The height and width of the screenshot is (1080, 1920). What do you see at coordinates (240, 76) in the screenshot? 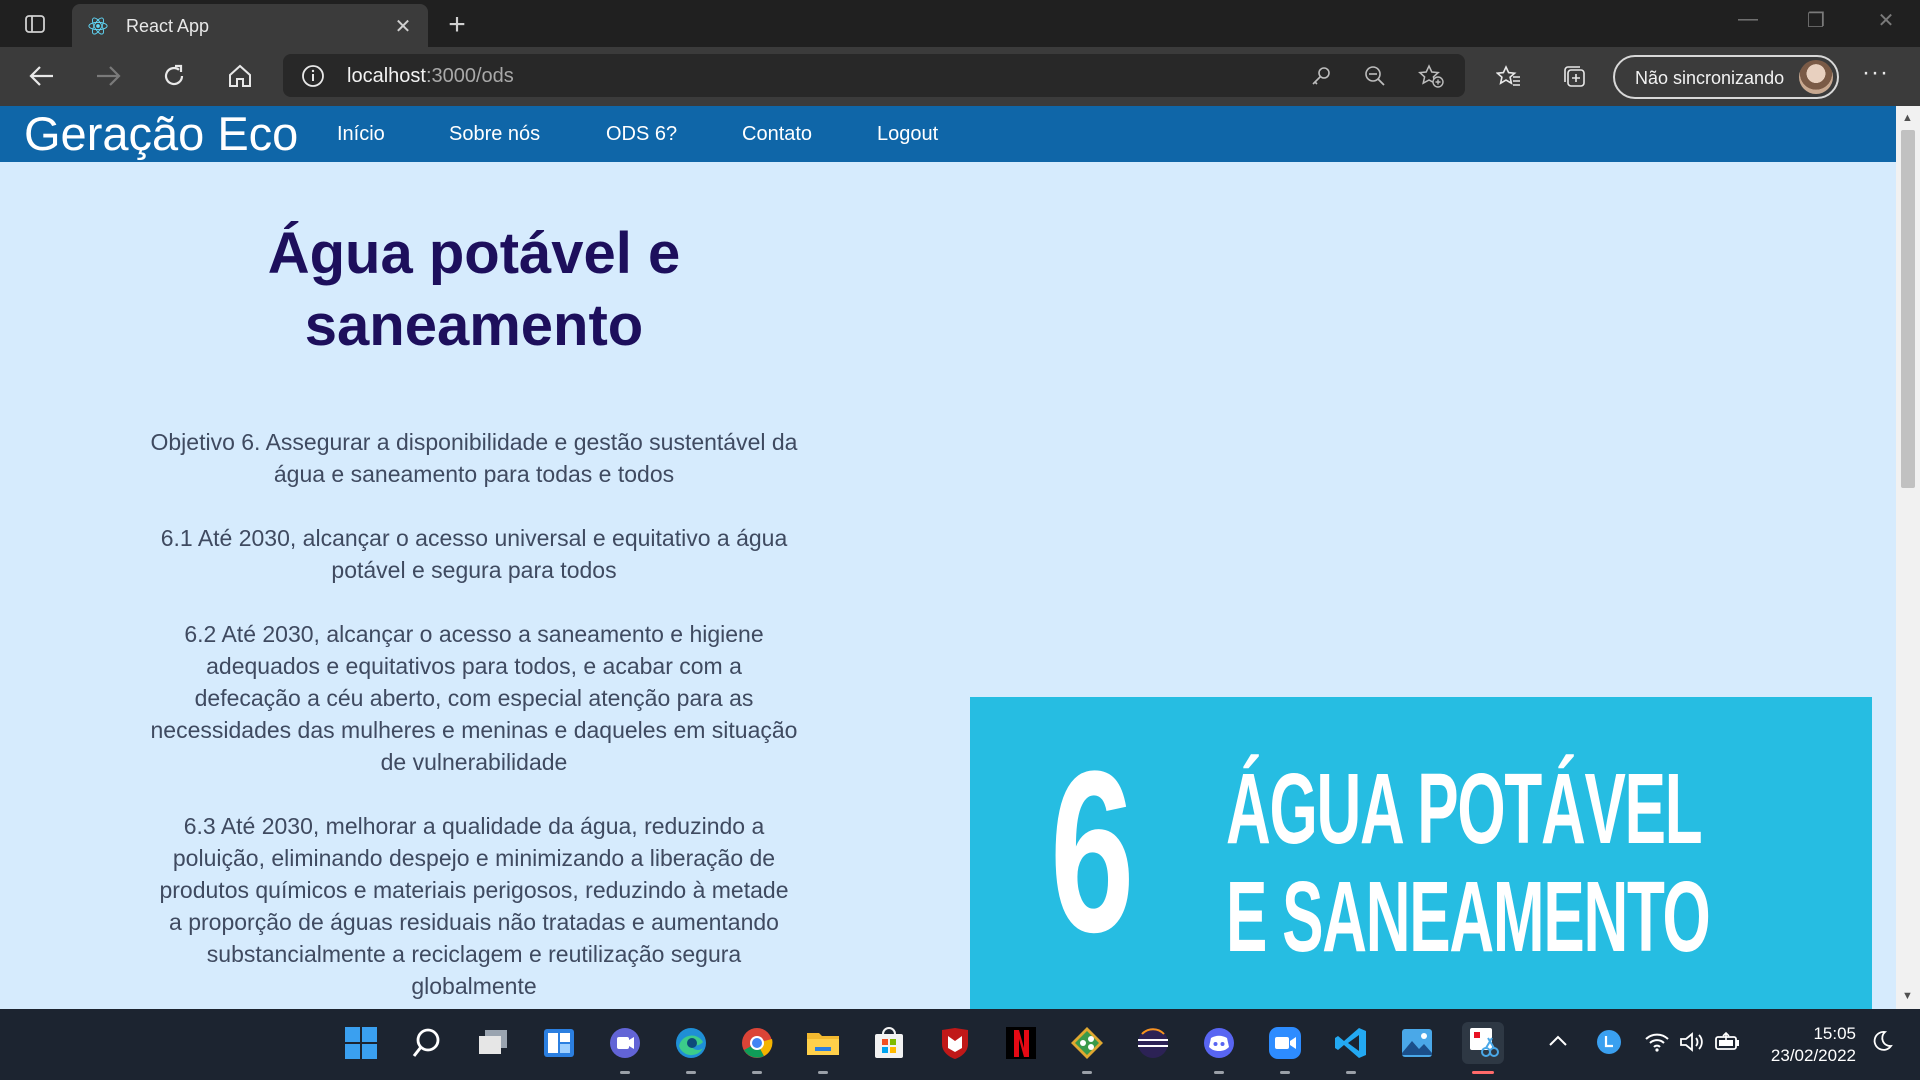
I see `home-icon` at bounding box center [240, 76].